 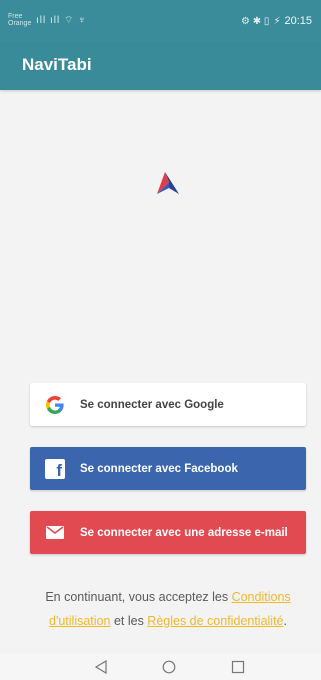 What do you see at coordinates (160, 67) in the screenshot?
I see `app-bar: NaviTabi` at bounding box center [160, 67].